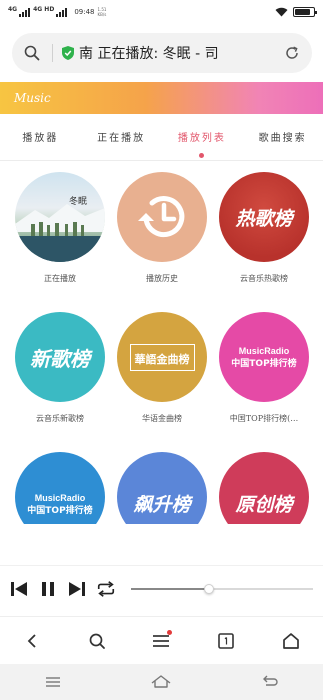 The width and height of the screenshot is (323, 700). What do you see at coordinates (106, 589) in the screenshot?
I see `repeat-icon` at bounding box center [106, 589].